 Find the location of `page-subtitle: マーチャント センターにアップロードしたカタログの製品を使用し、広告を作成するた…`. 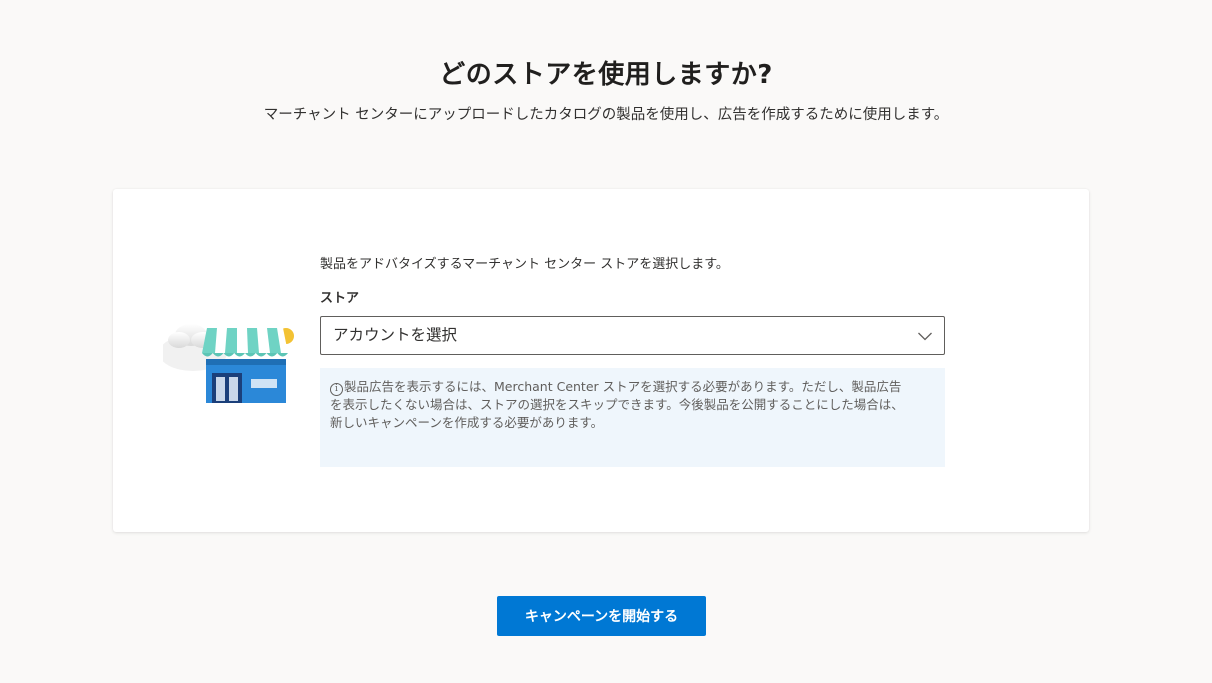

page-subtitle: マーチャント センターにアップロードしたカタログの製品を使用し、広告を作成するた… is located at coordinates (606, 115).